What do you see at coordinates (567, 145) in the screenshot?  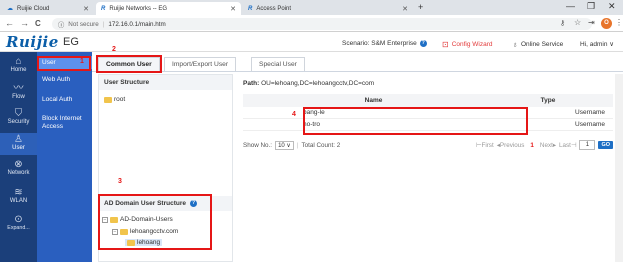 I see `last-page-link: Last⊣` at bounding box center [567, 145].